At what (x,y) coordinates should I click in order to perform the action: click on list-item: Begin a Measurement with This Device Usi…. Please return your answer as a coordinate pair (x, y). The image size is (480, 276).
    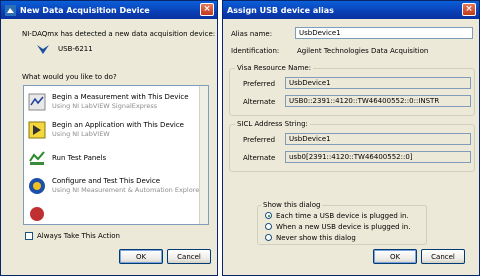
    Looking at the image, I should click on (113, 103).